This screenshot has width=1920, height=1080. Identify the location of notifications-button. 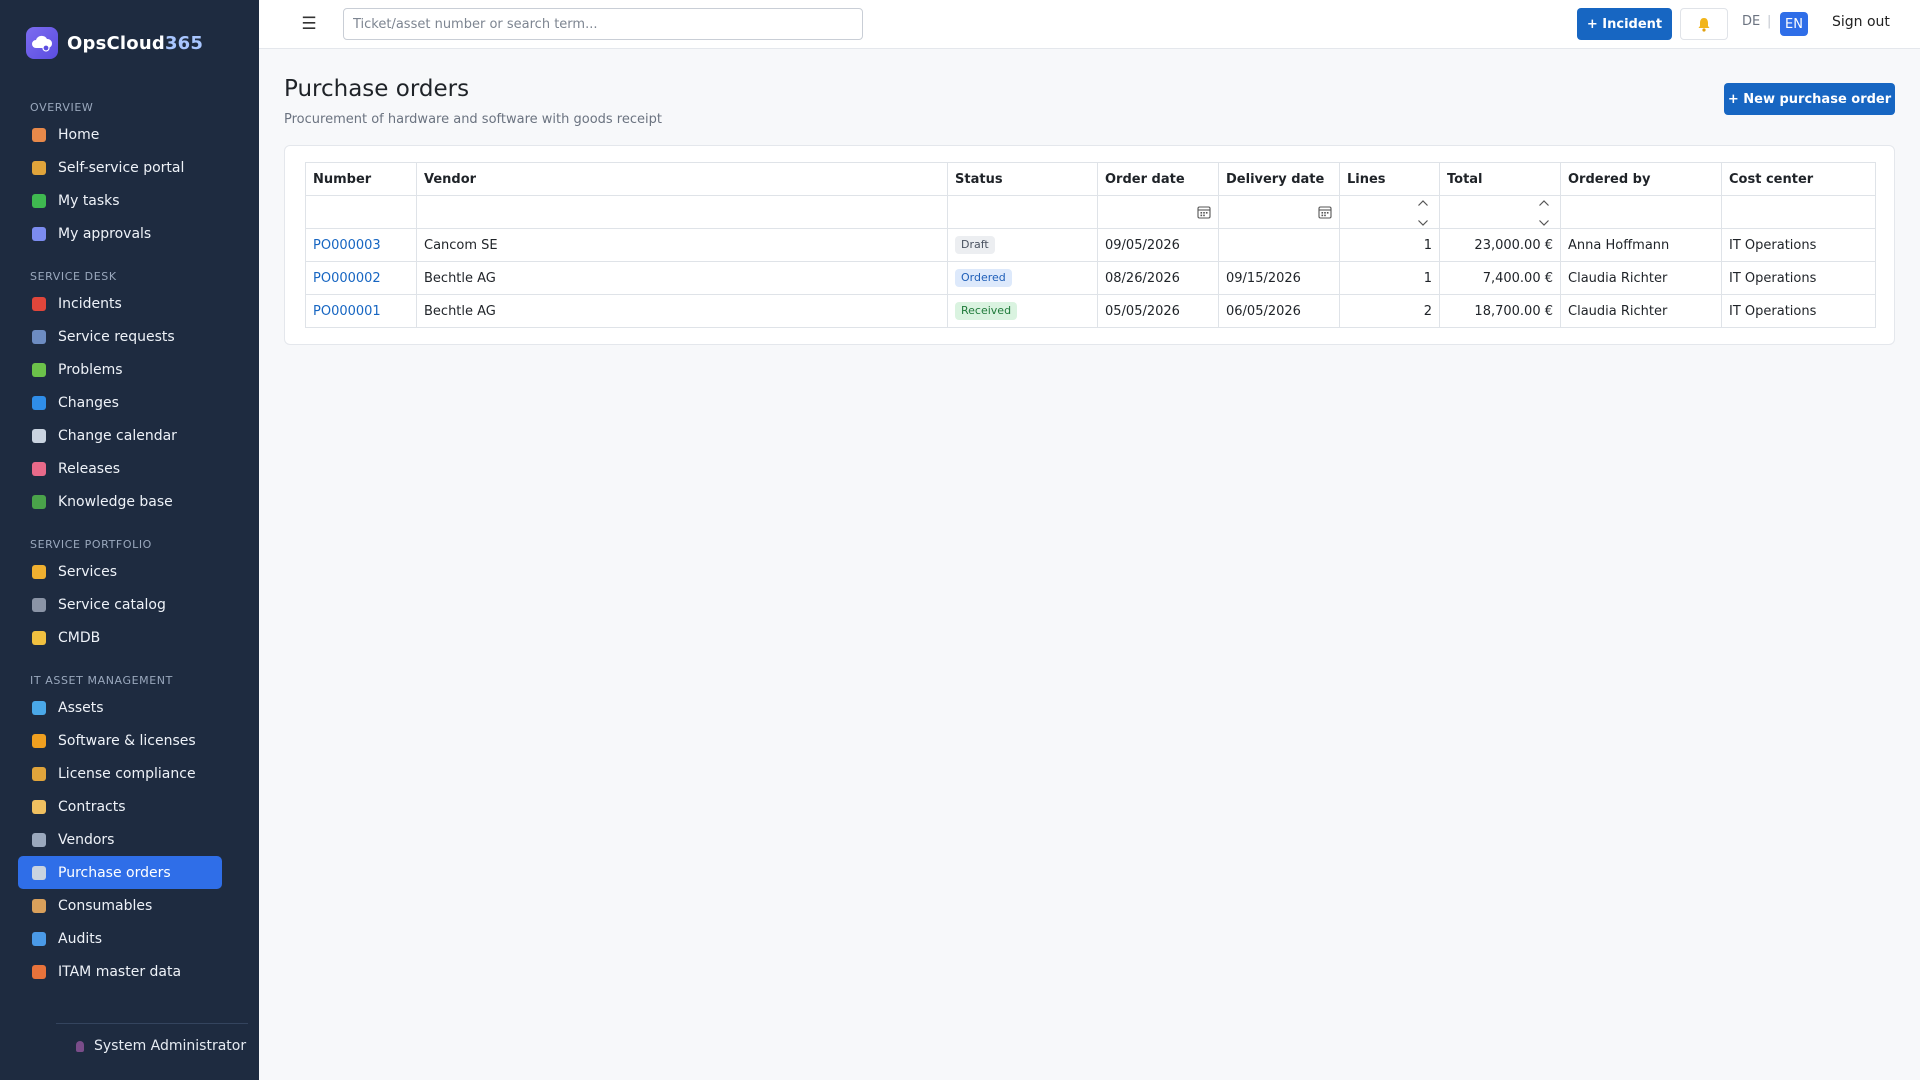
(1704, 24).